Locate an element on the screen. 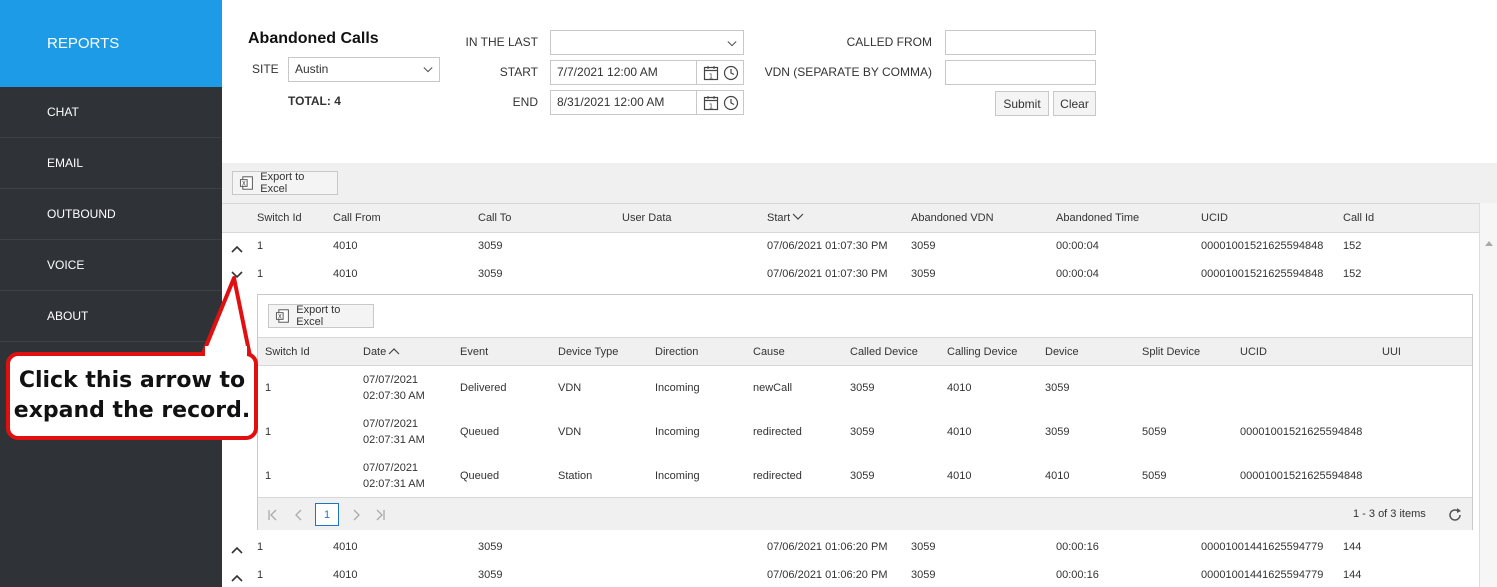 This screenshot has width=1497, height=587. sidebar-brand-reports: REPORTS is located at coordinates (111, 43).